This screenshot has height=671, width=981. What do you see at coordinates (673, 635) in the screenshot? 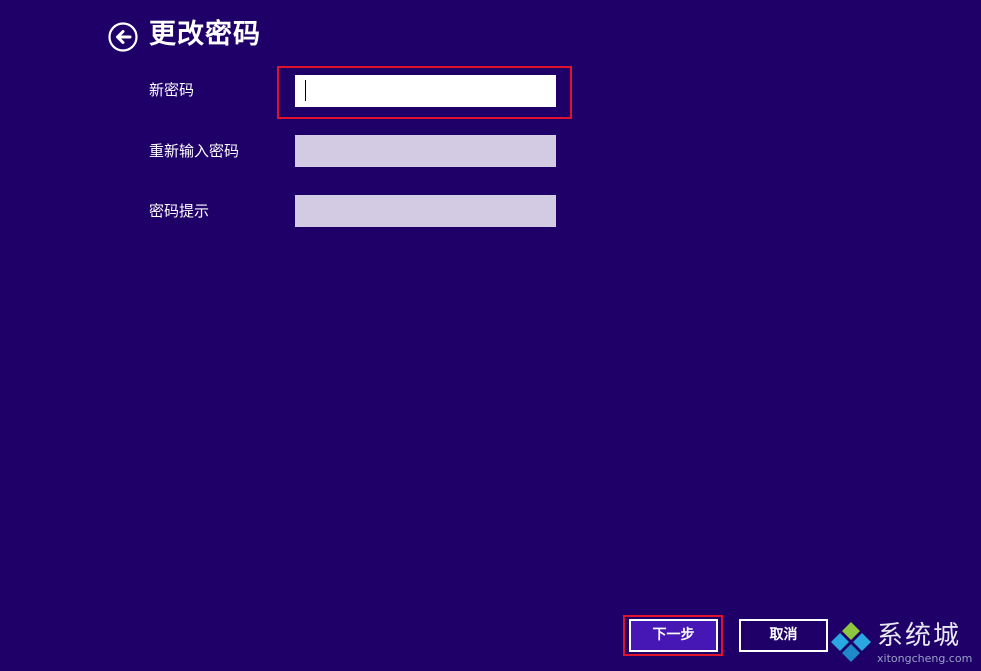
I see `next-button: 下一步` at bounding box center [673, 635].